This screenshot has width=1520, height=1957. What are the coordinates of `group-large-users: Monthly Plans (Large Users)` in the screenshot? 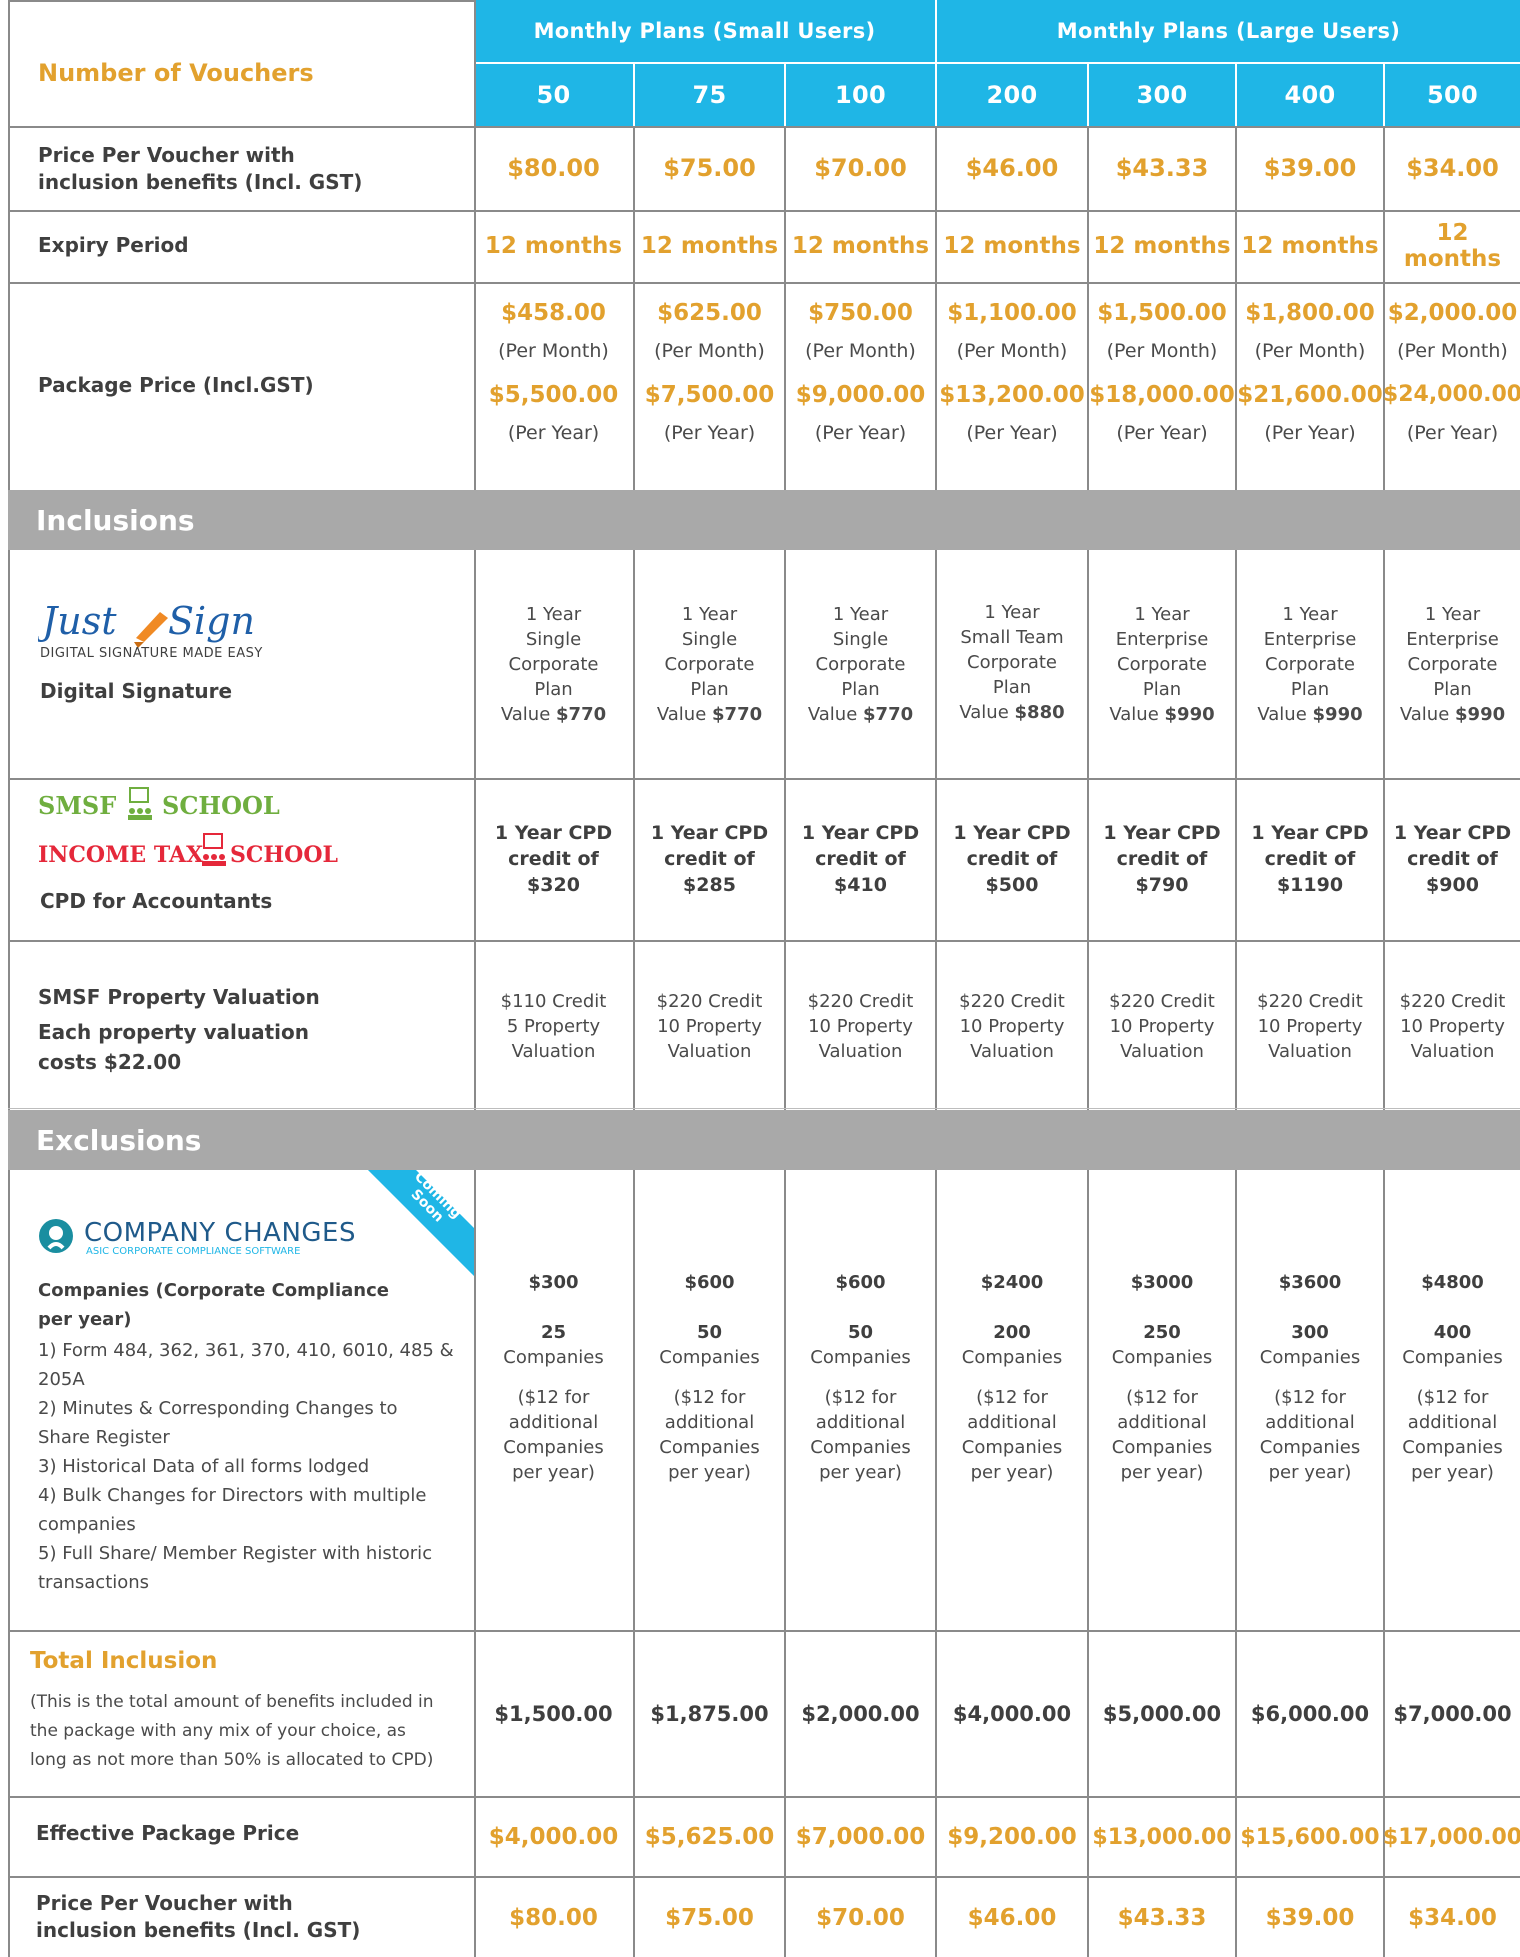 It's located at (1228, 31).